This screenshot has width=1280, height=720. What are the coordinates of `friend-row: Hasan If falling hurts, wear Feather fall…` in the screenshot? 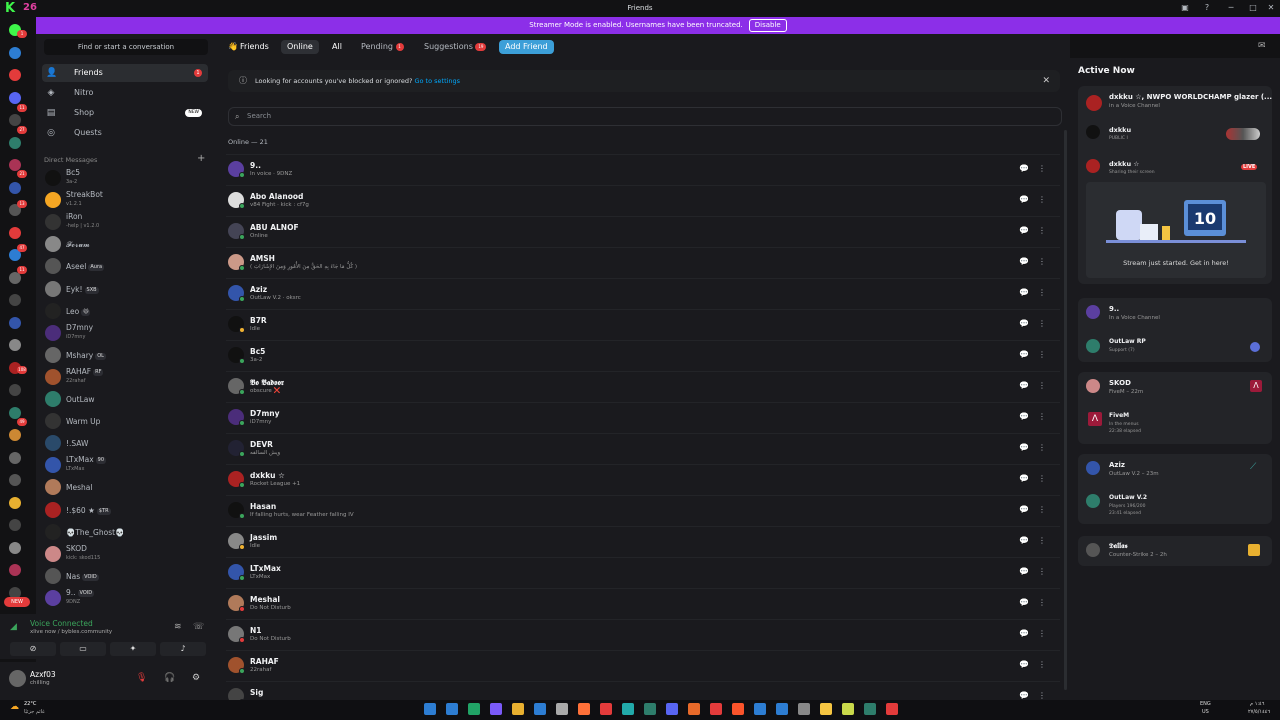 It's located at (643, 510).